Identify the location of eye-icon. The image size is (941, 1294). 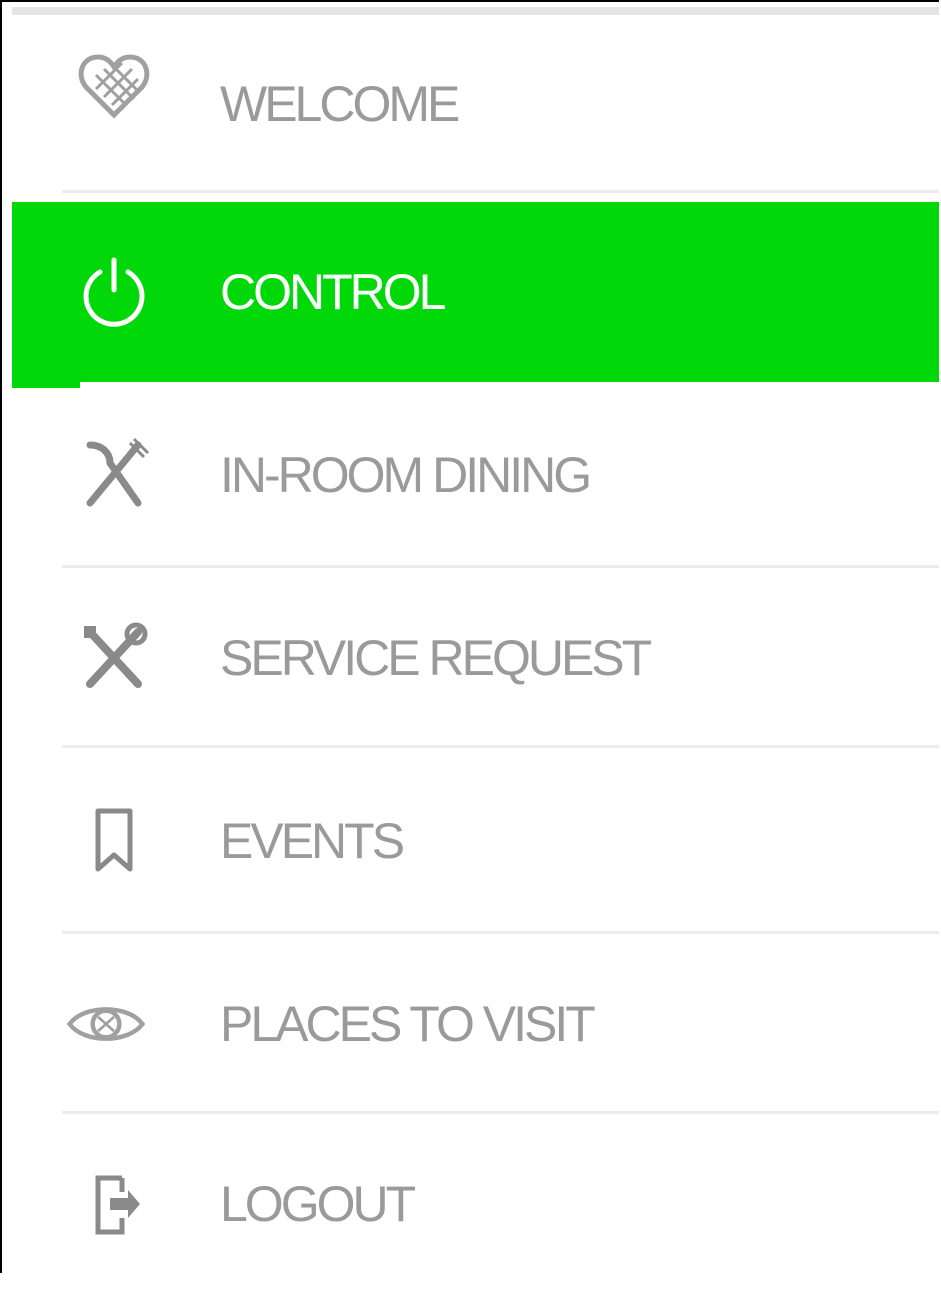
(106, 1024).